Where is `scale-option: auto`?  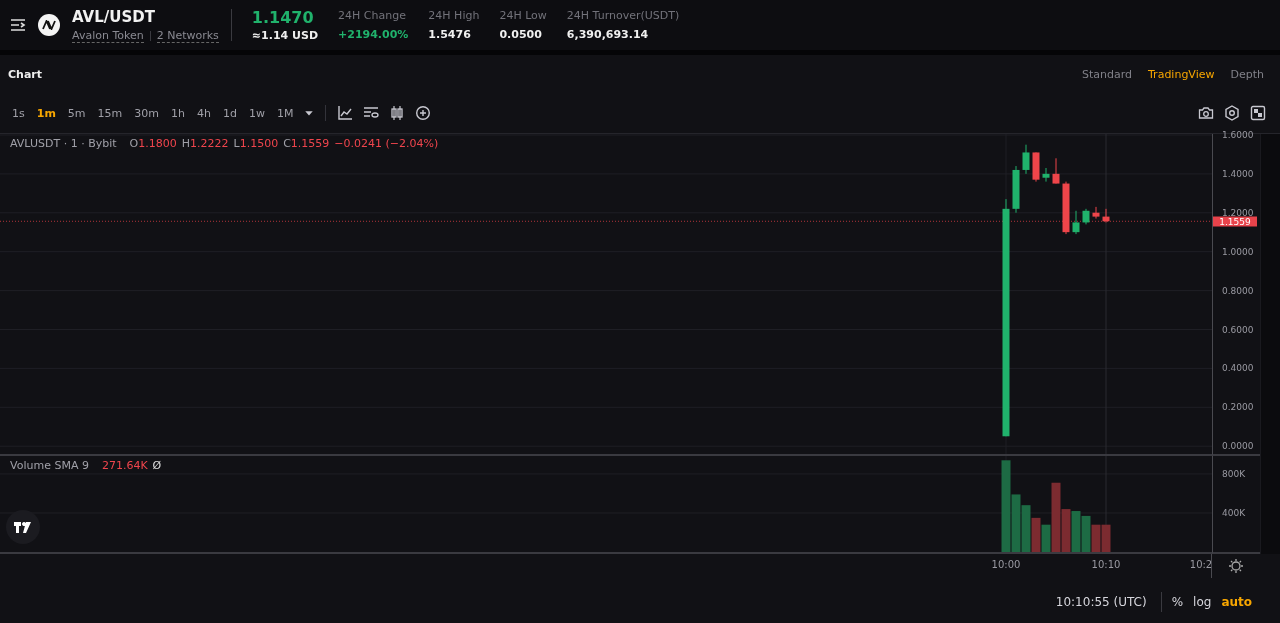 scale-option: auto is located at coordinates (1236, 602).